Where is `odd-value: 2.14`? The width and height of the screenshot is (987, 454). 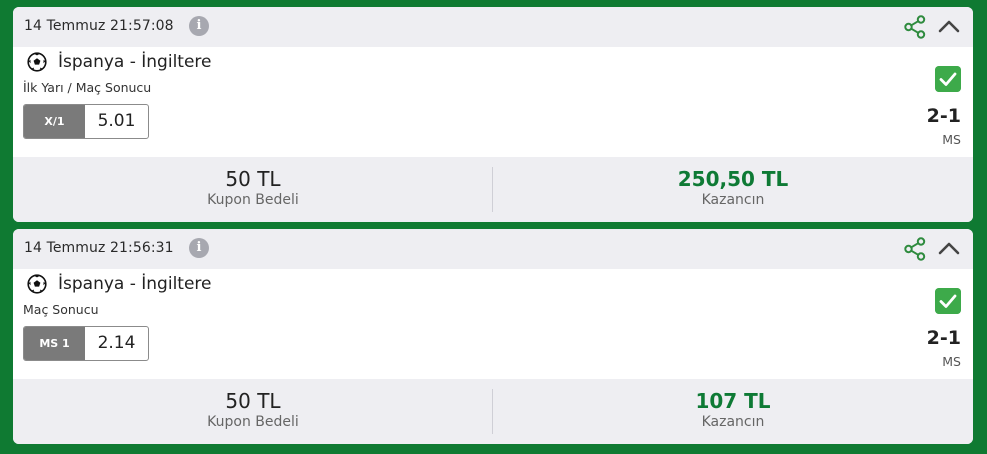 odd-value: 2.14 is located at coordinates (116, 343).